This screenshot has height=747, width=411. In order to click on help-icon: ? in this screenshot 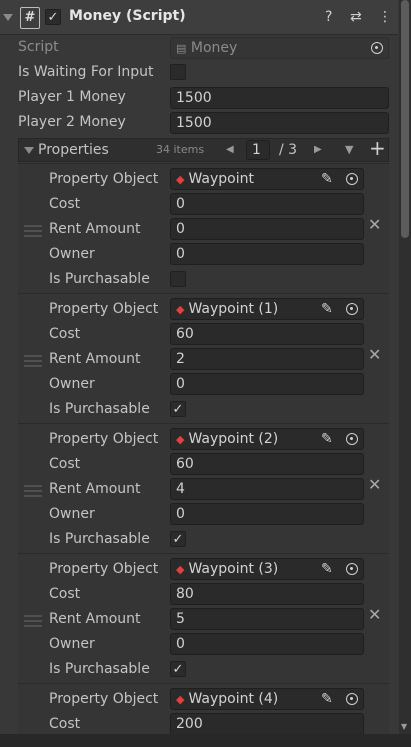, I will do `click(328, 17)`.